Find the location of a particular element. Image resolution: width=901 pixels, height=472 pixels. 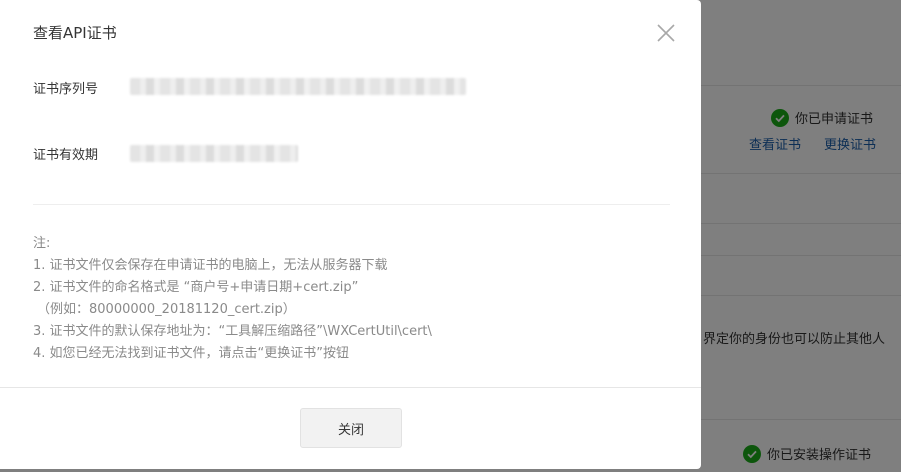

divider is located at coordinates (351, 204).